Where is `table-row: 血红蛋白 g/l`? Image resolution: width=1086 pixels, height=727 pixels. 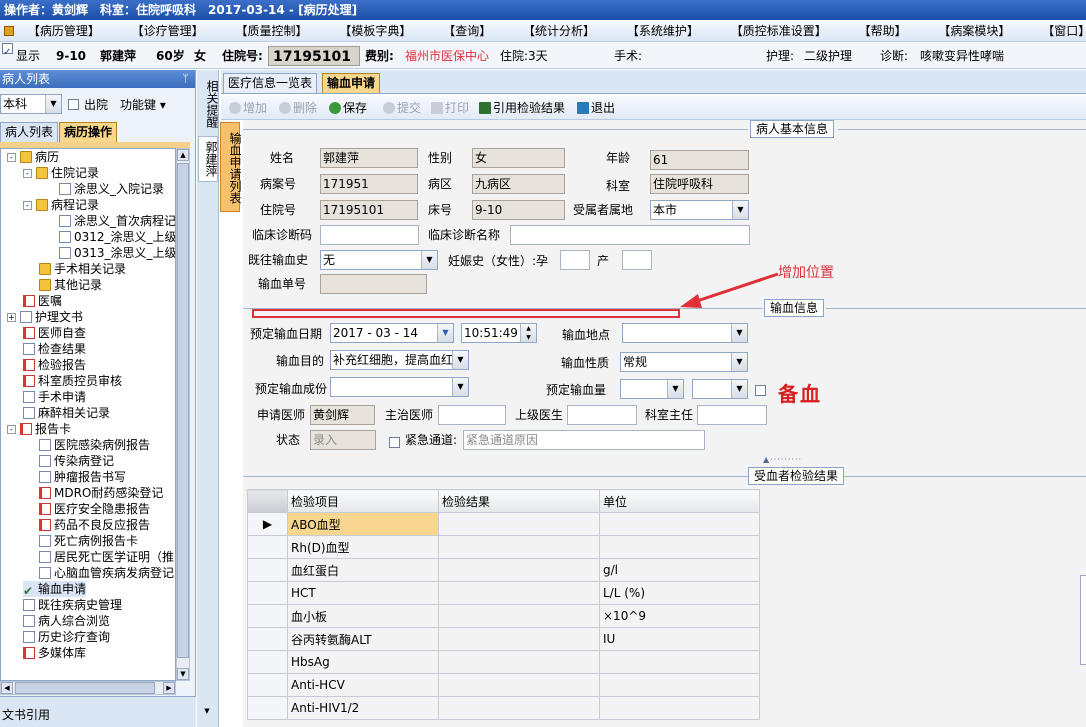 table-row: 血红蛋白 g/l is located at coordinates (503, 570).